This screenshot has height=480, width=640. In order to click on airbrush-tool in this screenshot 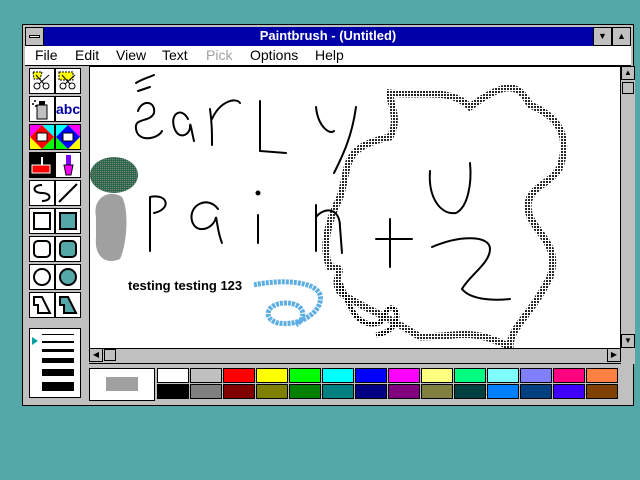, I will do `click(42, 109)`.